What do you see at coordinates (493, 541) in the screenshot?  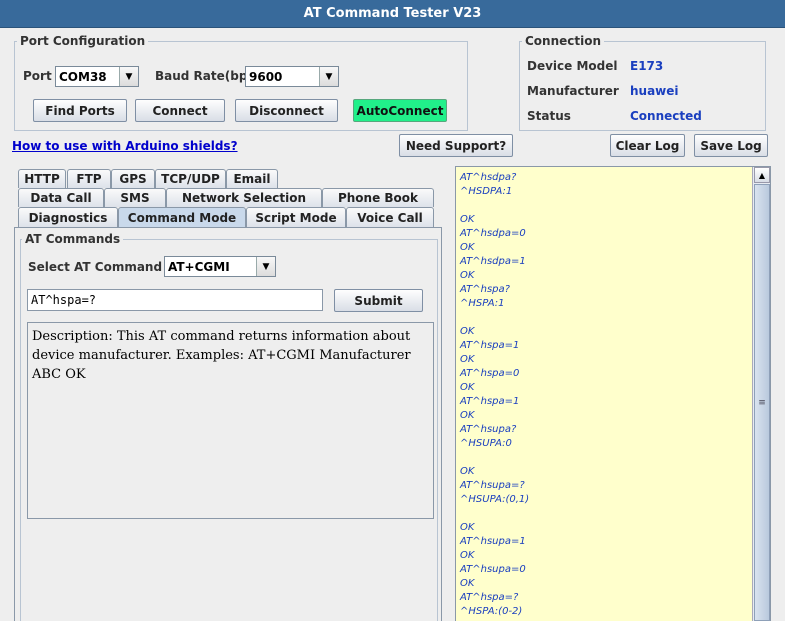 I see `log-line: AT^hsupa=1` at bounding box center [493, 541].